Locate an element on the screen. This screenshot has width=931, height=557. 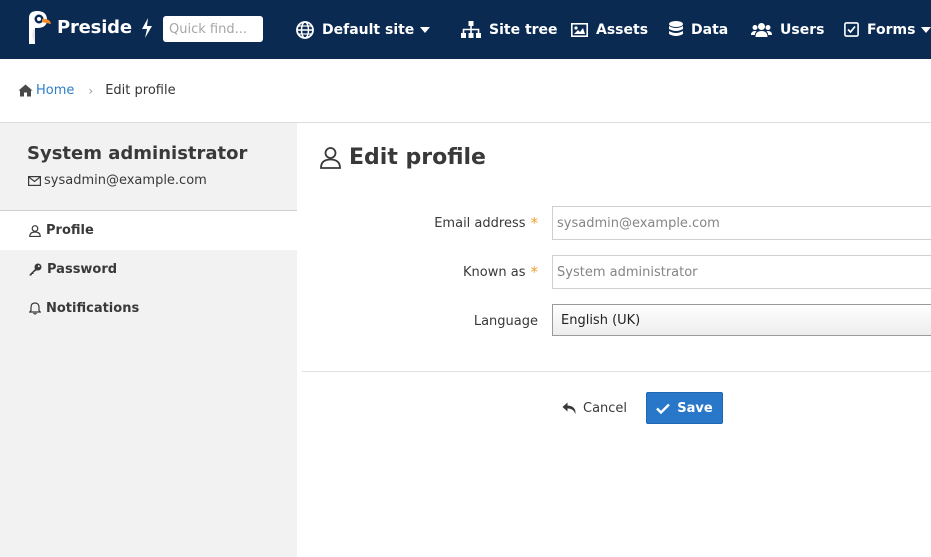
chevron-right-icon: › is located at coordinates (91, 90).